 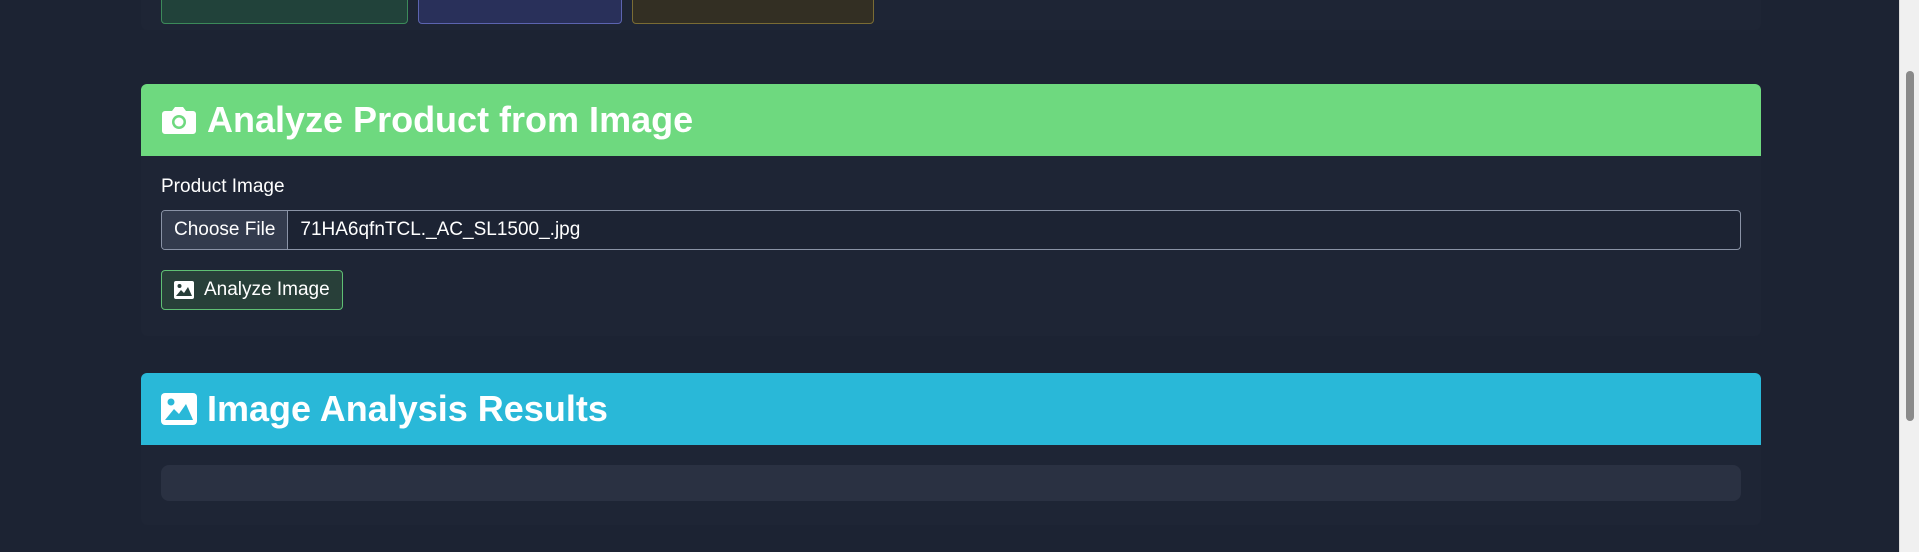 I want to click on camera-icon, so click(x=178, y=120).